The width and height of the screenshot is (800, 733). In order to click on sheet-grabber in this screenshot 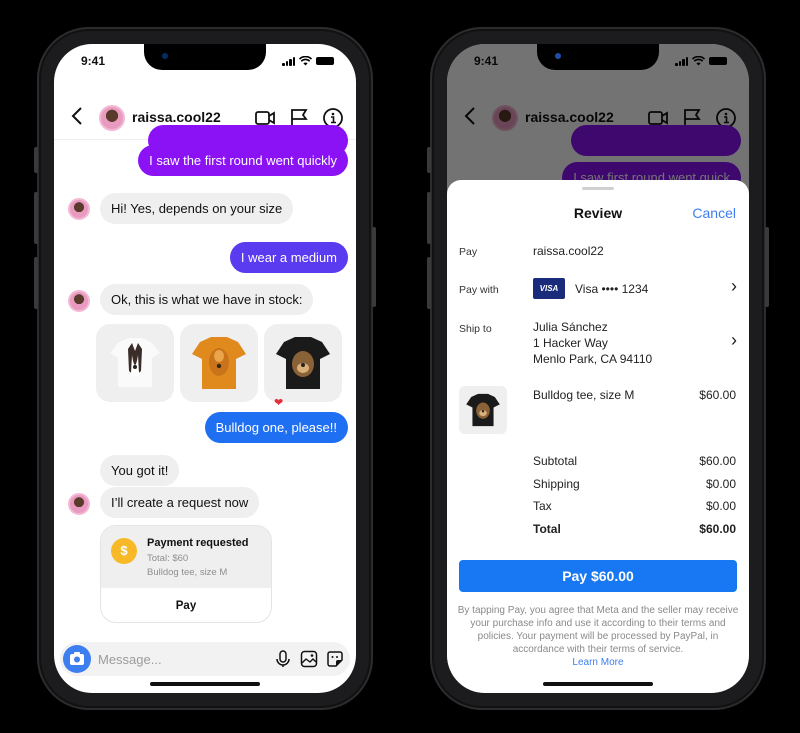, I will do `click(598, 188)`.